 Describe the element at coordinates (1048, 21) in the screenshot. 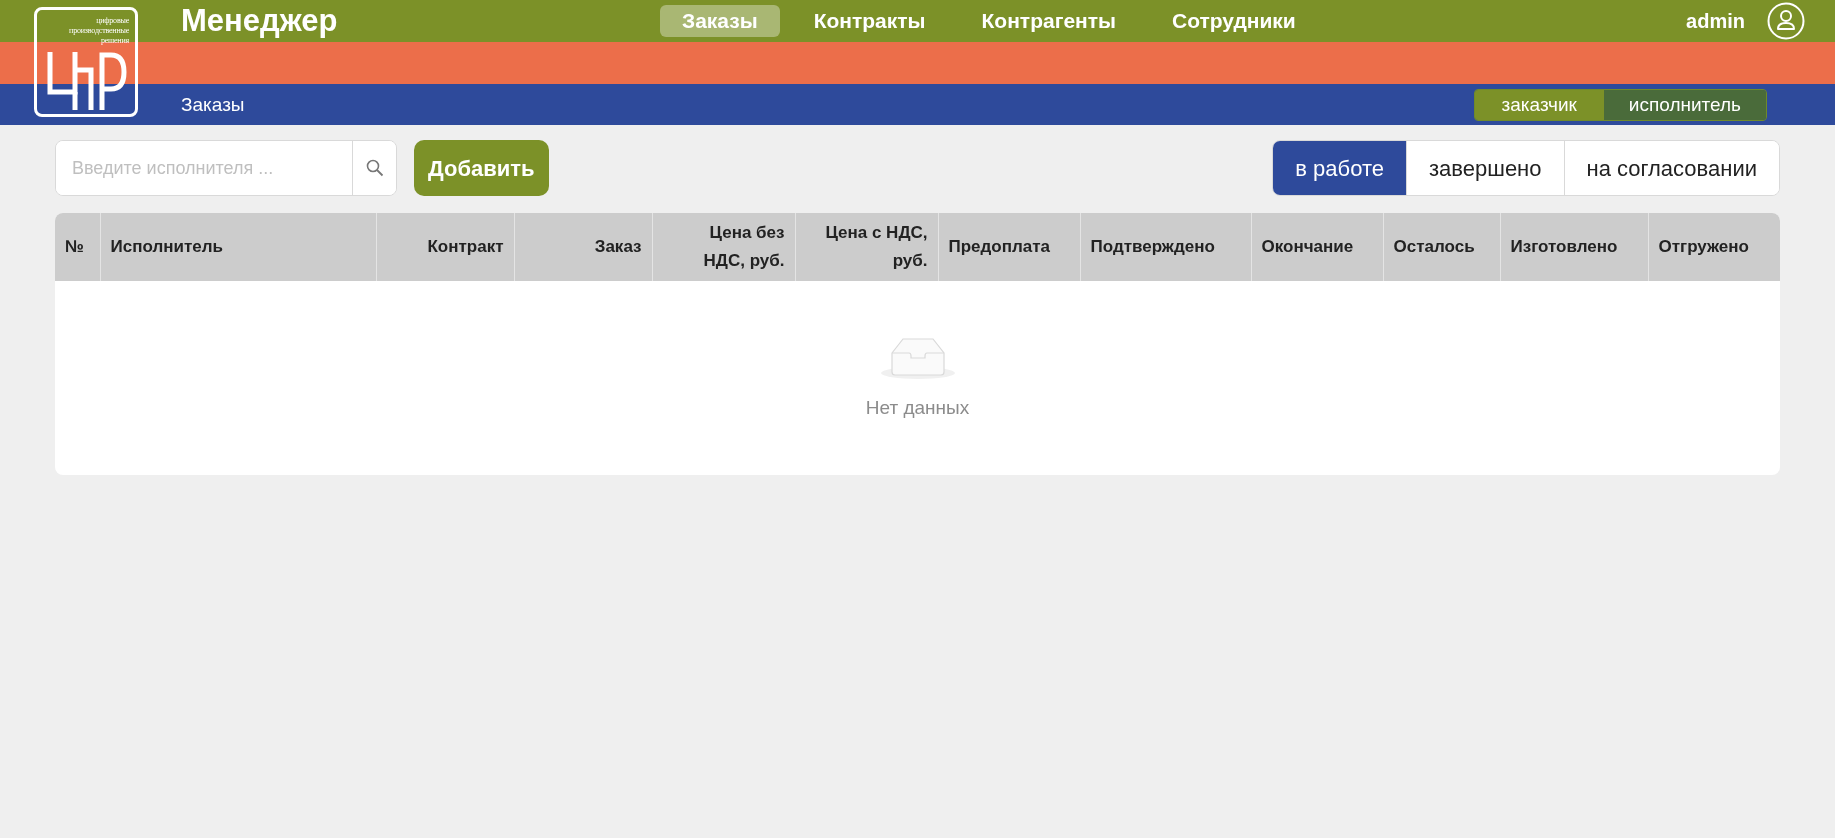

I see `nav-tab: Контрагенты` at that location.